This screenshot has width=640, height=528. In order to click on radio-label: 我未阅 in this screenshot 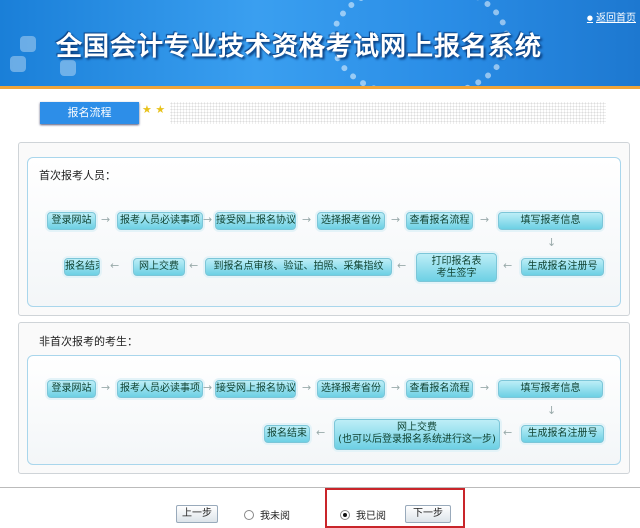, I will do `click(275, 516)`.